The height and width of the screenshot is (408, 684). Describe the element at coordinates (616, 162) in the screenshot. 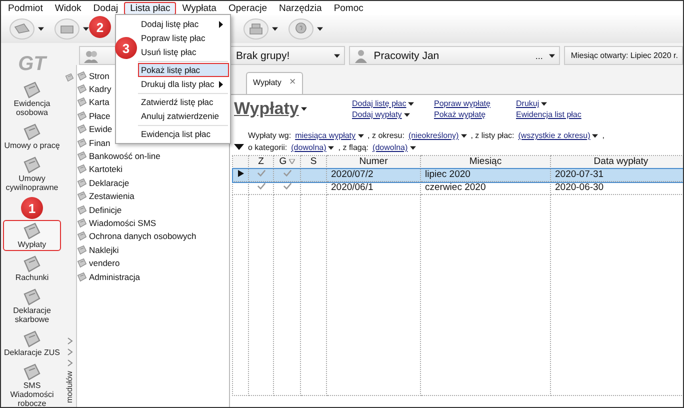

I see `column-header: Data wypłaty` at that location.